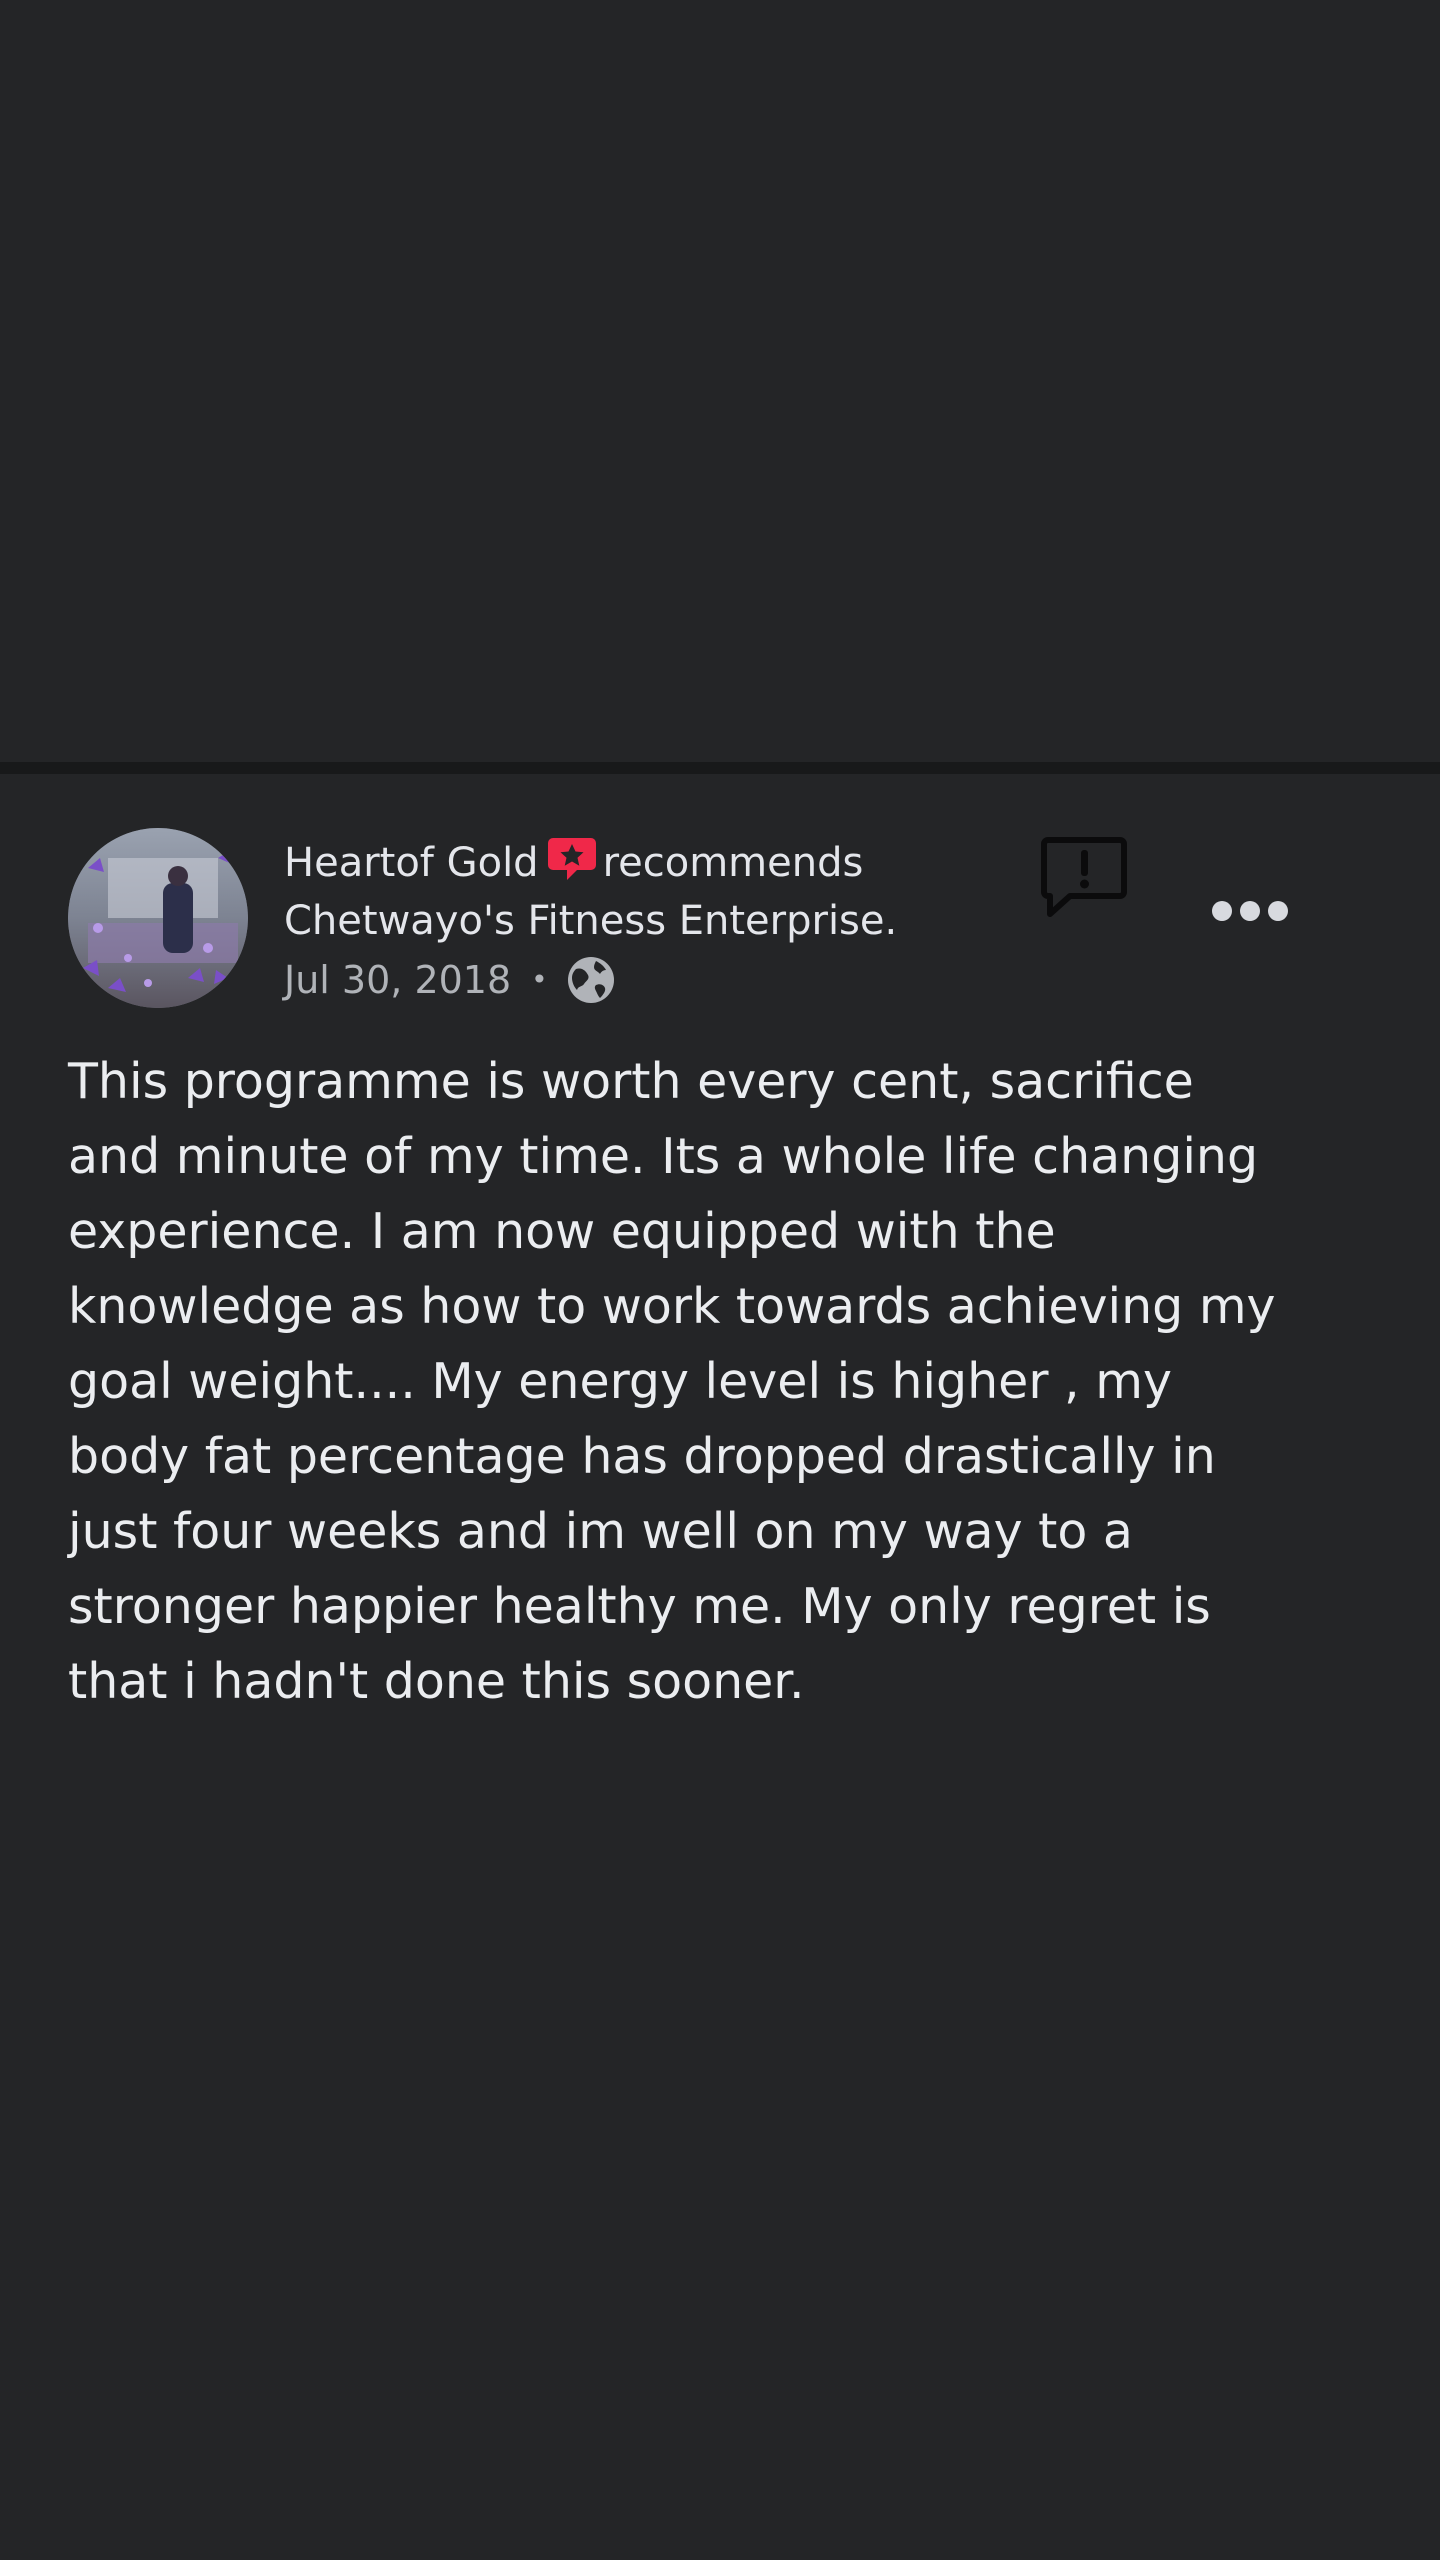 Image resolution: width=1440 pixels, height=2560 pixels. Describe the element at coordinates (572, 859) in the screenshot. I see `recommend-star-bubble-icon` at that location.